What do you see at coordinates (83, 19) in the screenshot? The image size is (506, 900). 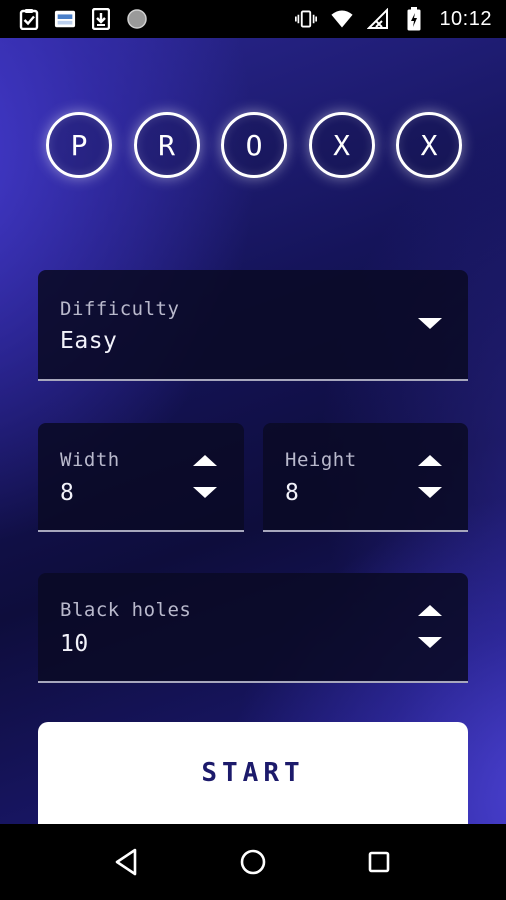 I see `notification-icons` at bounding box center [83, 19].